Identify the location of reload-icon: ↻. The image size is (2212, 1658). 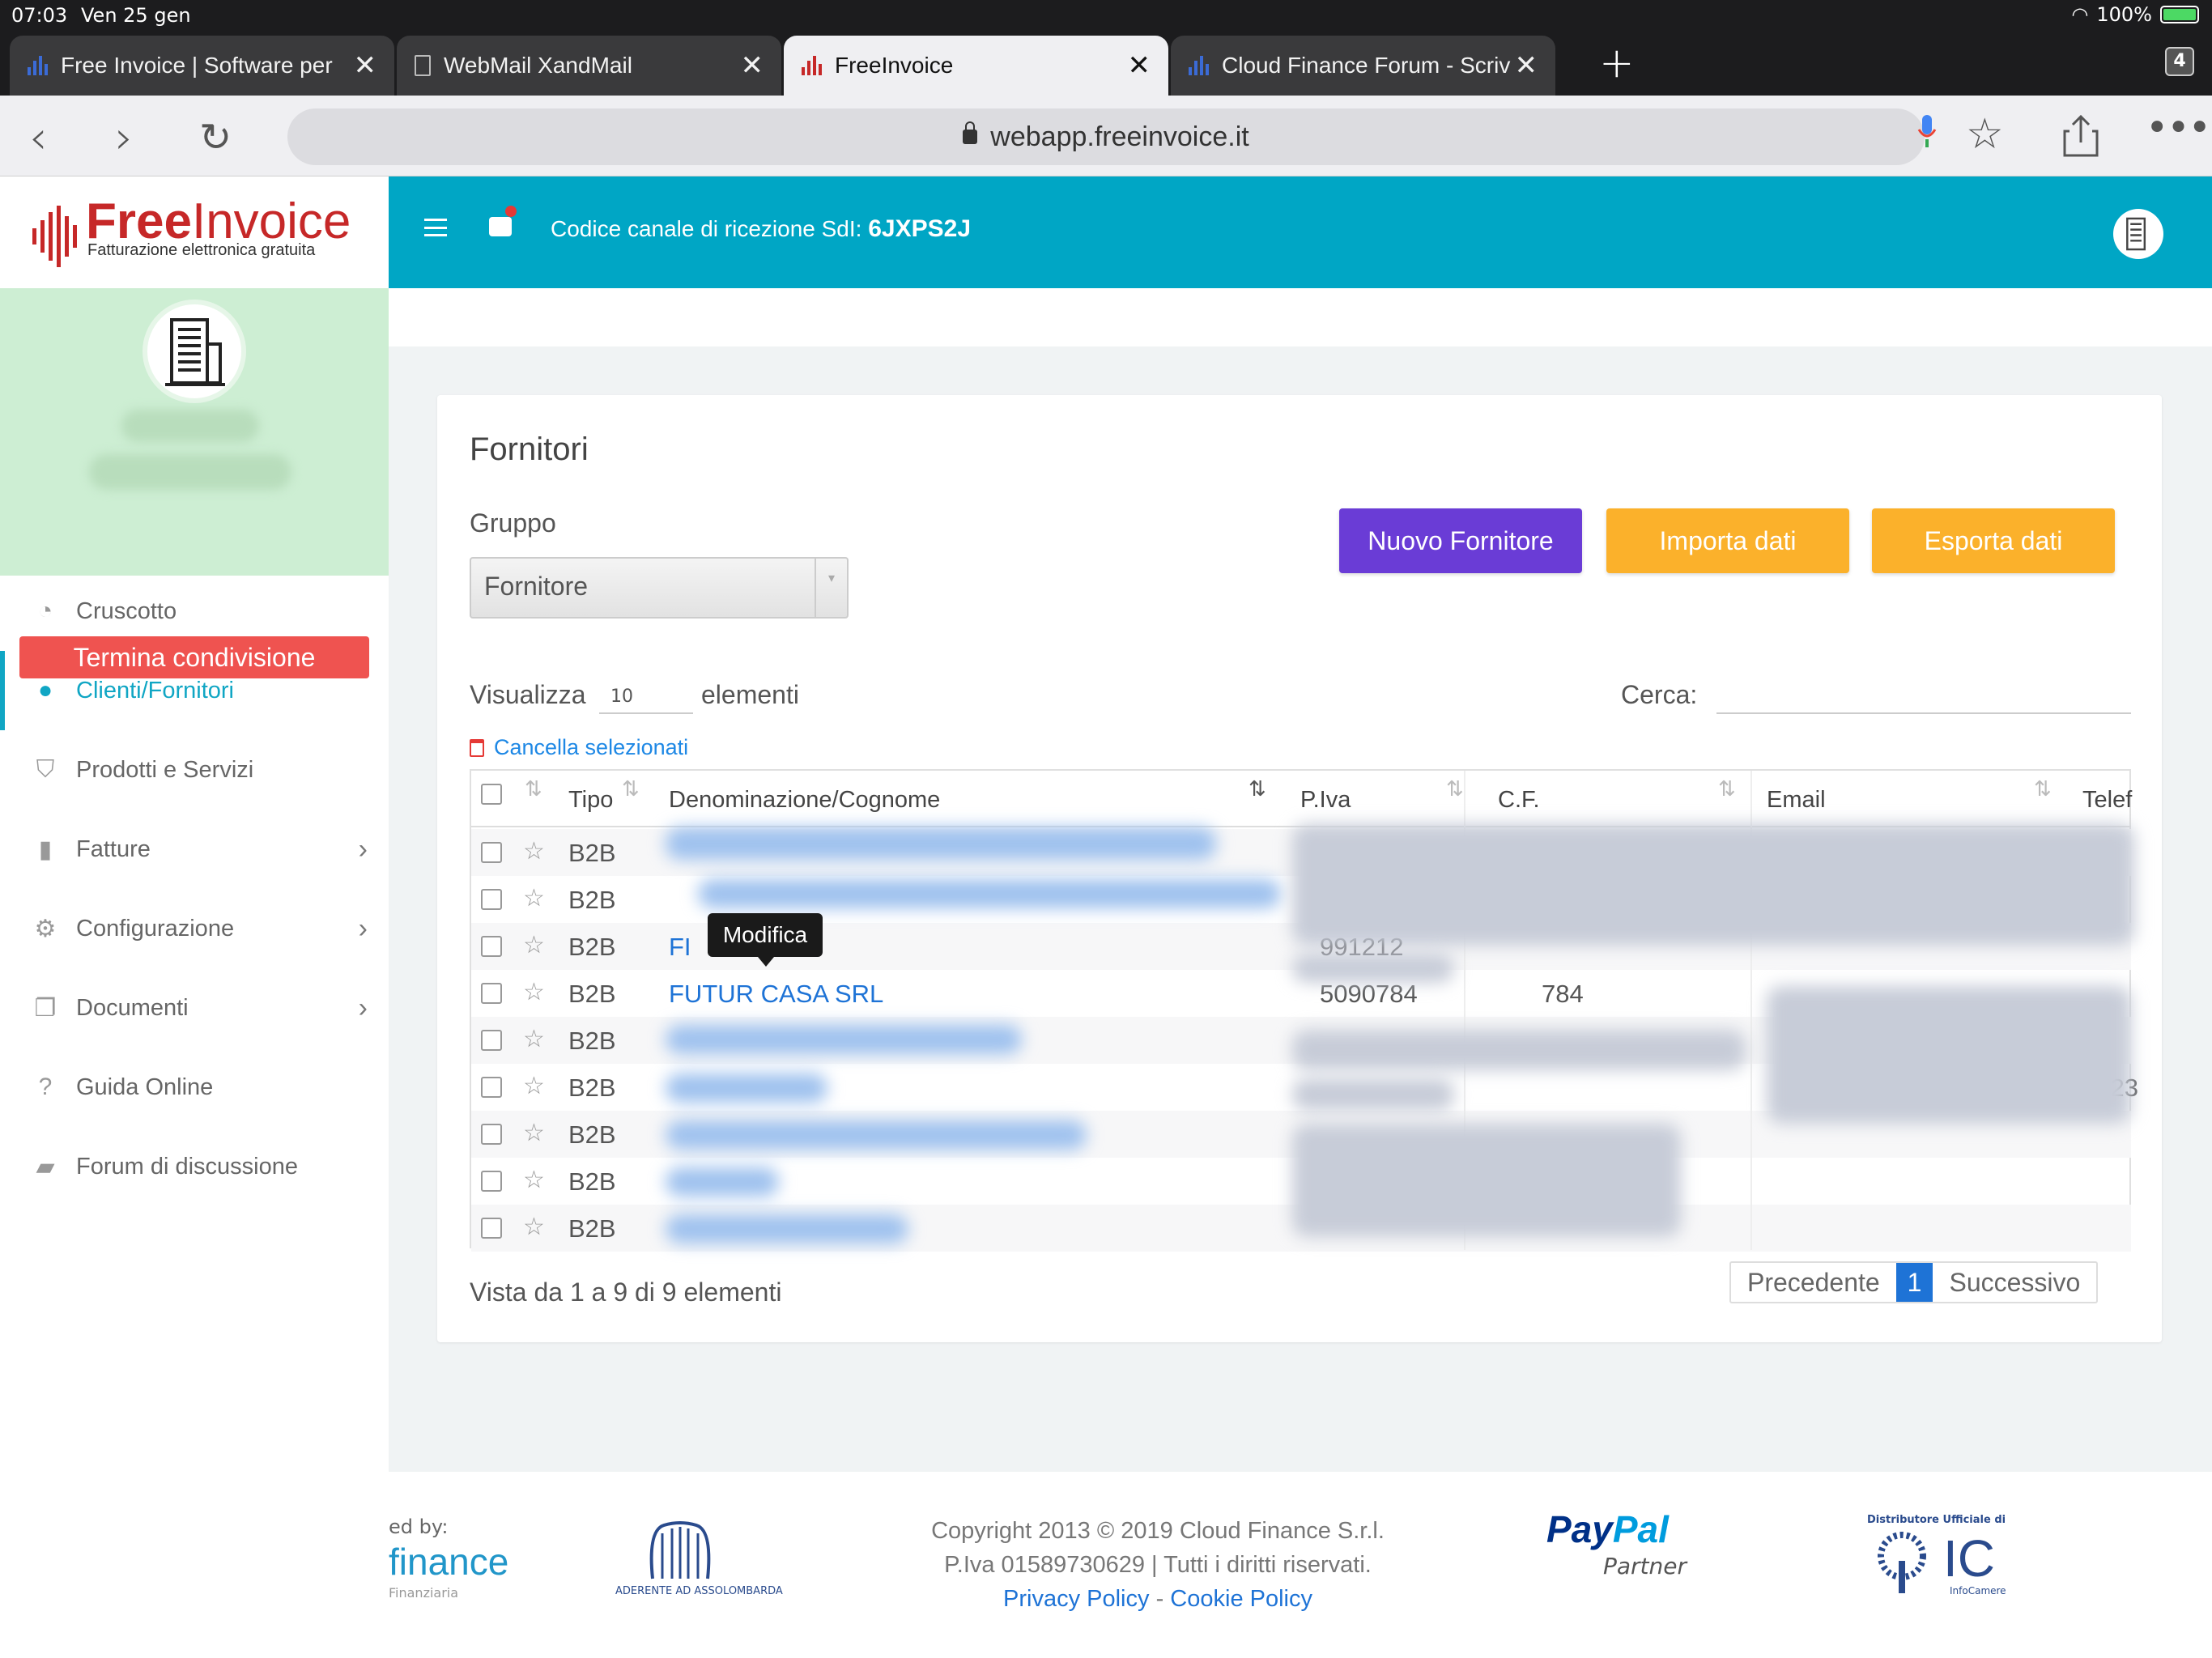
(215, 137).